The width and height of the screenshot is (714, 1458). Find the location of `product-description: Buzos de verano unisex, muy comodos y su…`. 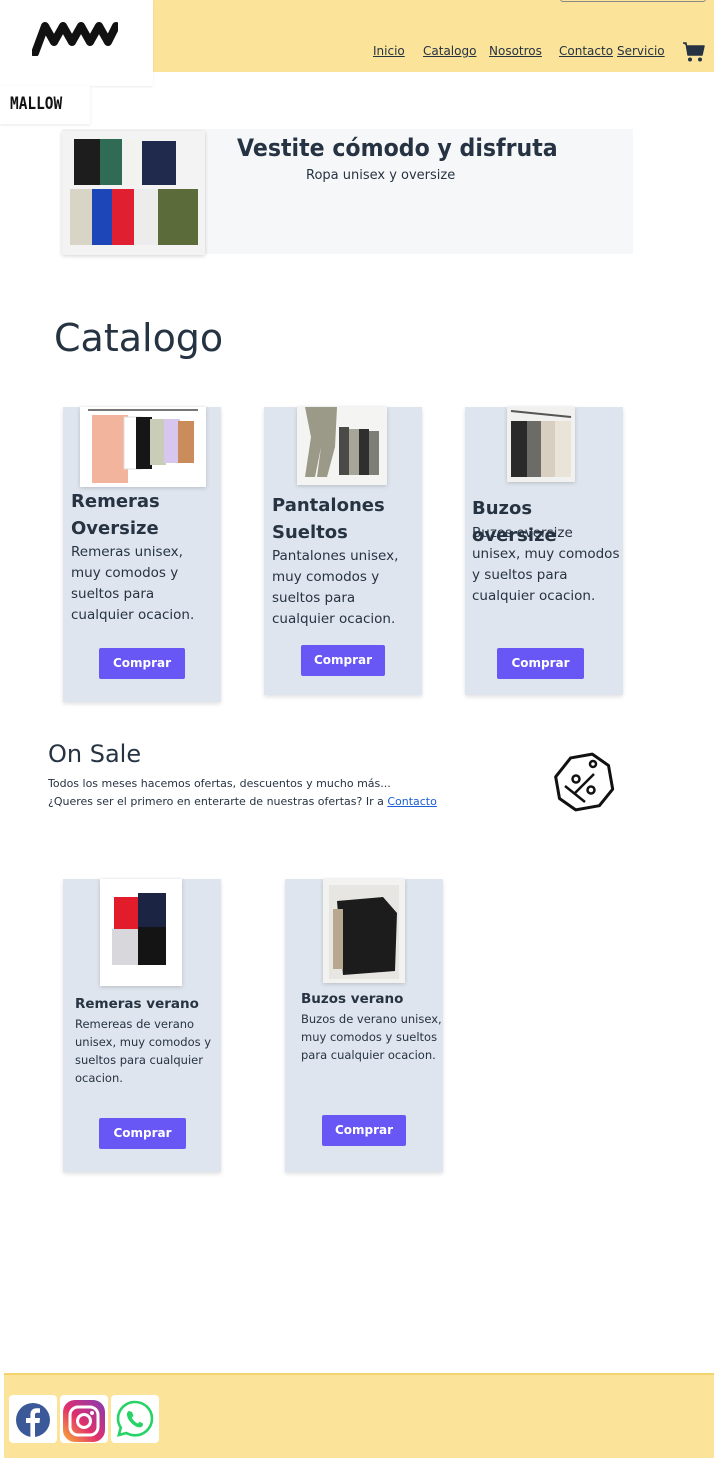

product-description: Buzos de verano unisex, muy comodos y su… is located at coordinates (371, 1037).